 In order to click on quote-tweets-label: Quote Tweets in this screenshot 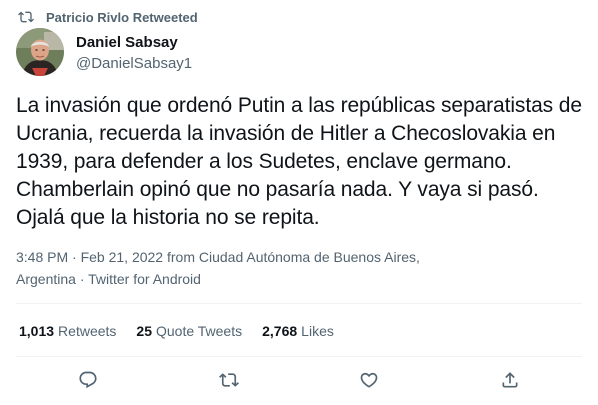, I will do `click(199, 331)`.